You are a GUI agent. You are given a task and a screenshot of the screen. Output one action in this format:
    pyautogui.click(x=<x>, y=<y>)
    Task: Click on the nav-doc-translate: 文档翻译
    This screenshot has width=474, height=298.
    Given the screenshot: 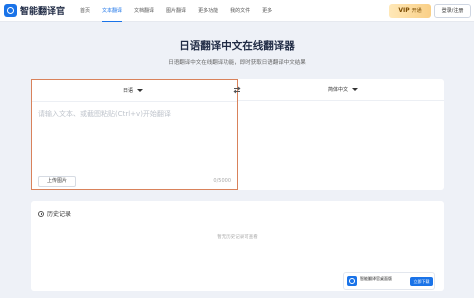 What is the action you would take?
    pyautogui.click(x=144, y=11)
    